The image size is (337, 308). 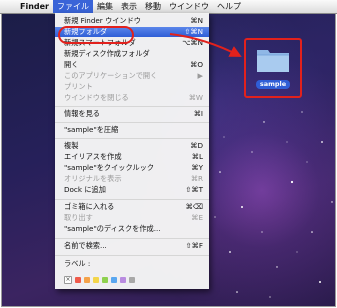 I want to click on shortcut-label: ⇧⌘T, so click(x=194, y=189).